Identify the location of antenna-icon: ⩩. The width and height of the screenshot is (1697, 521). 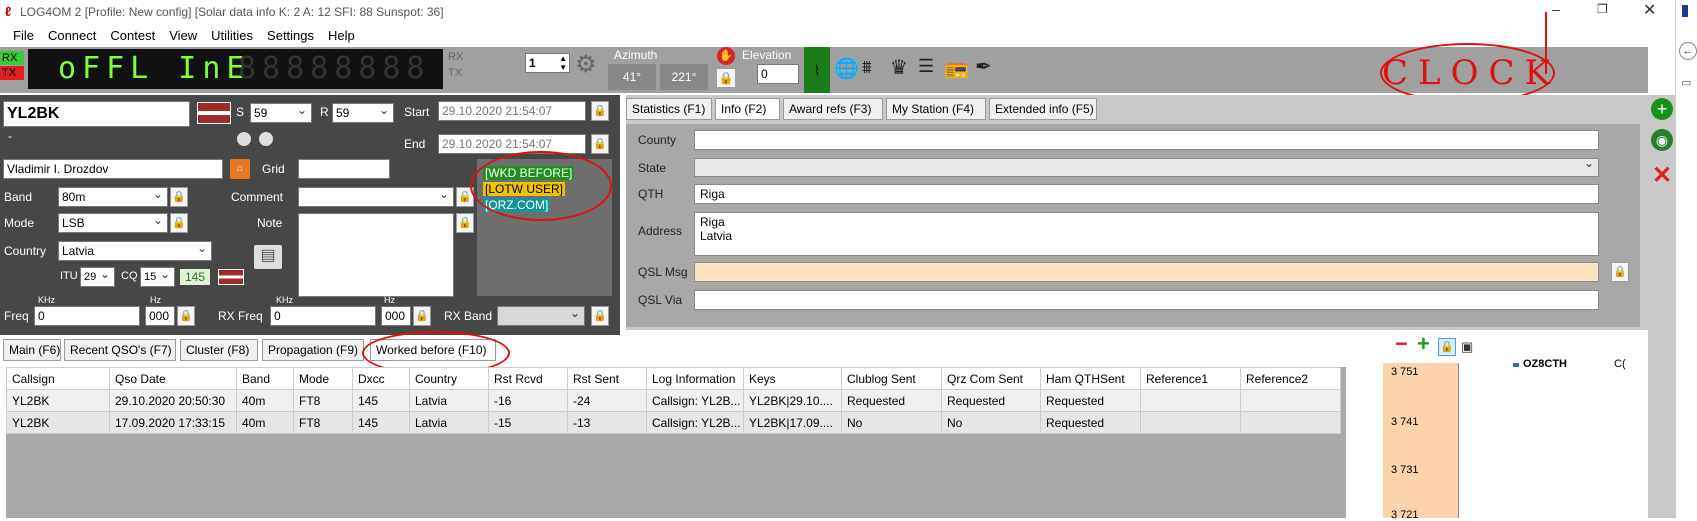
(867, 67).